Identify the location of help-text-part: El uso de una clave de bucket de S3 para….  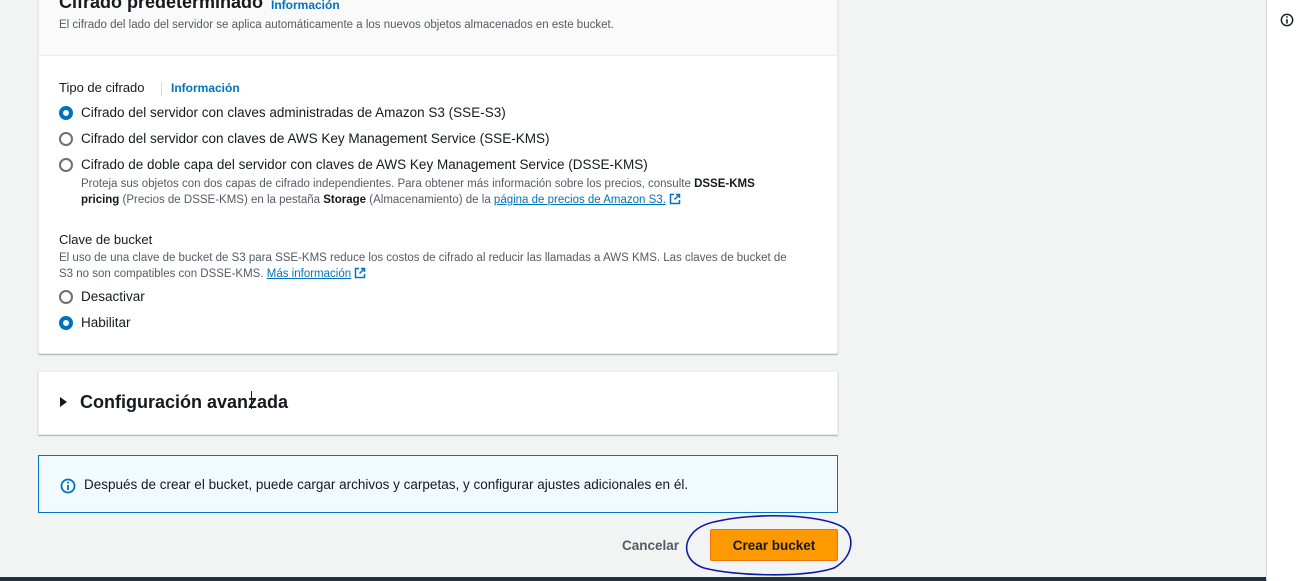
(423, 258).